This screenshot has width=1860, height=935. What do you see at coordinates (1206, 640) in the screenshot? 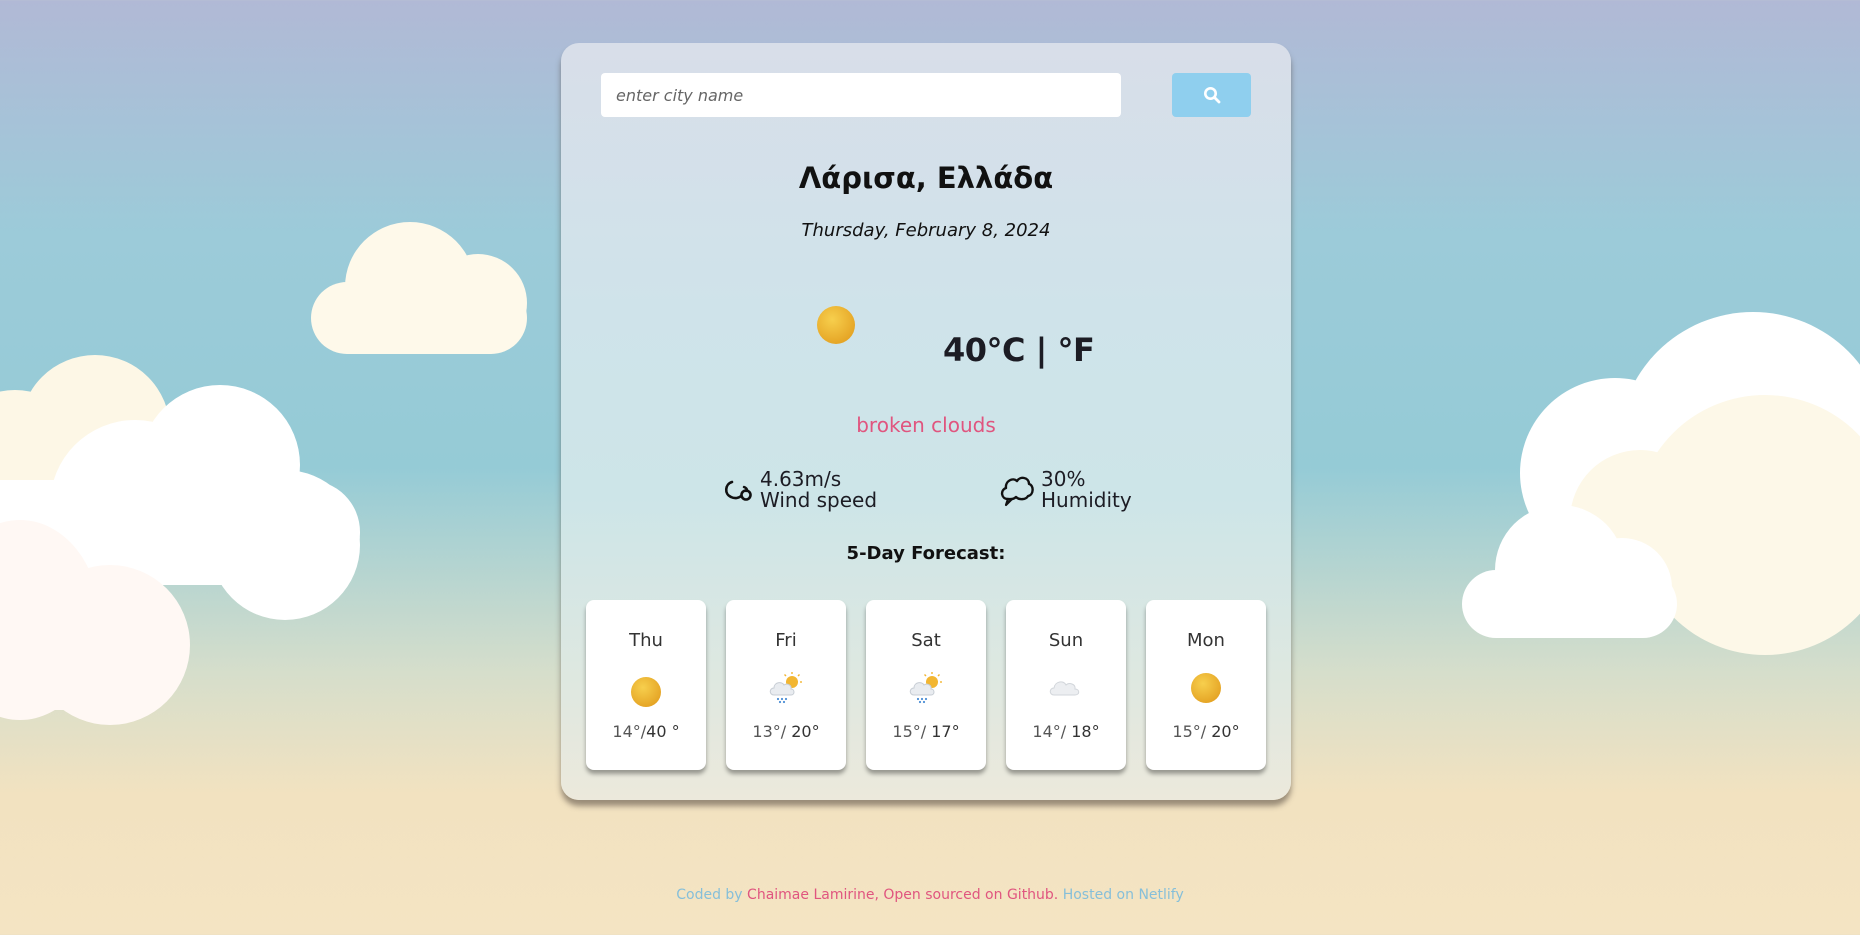
I see `forecast-day-name: Mon` at bounding box center [1206, 640].